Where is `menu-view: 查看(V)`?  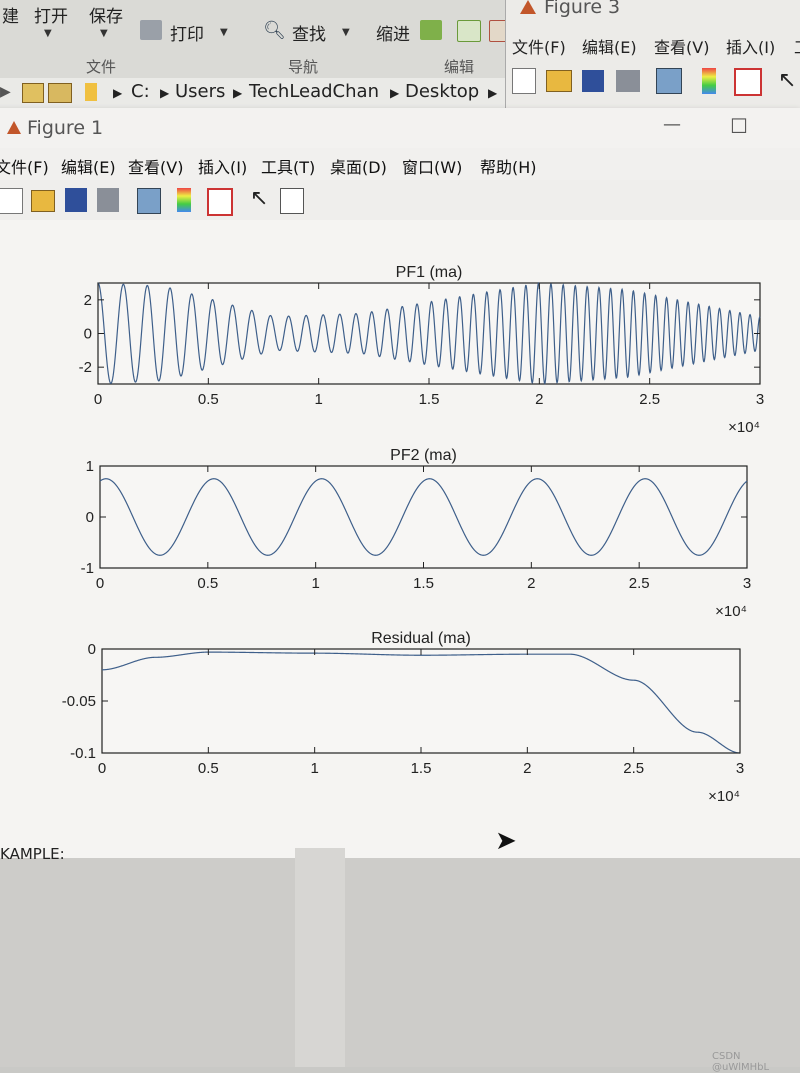 menu-view: 查看(V) is located at coordinates (155, 166).